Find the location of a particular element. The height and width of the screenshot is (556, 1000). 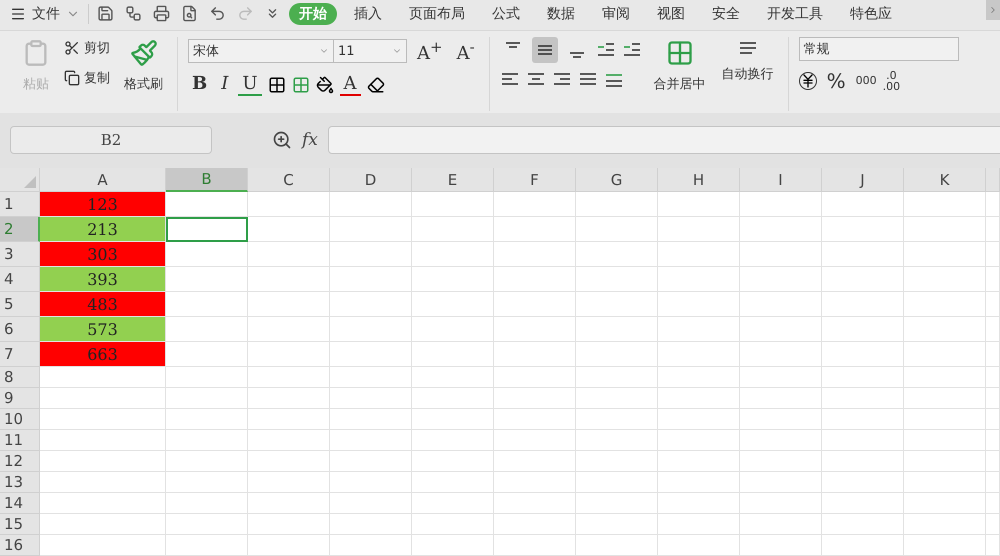

copy-button: 复制 is located at coordinates (87, 77).